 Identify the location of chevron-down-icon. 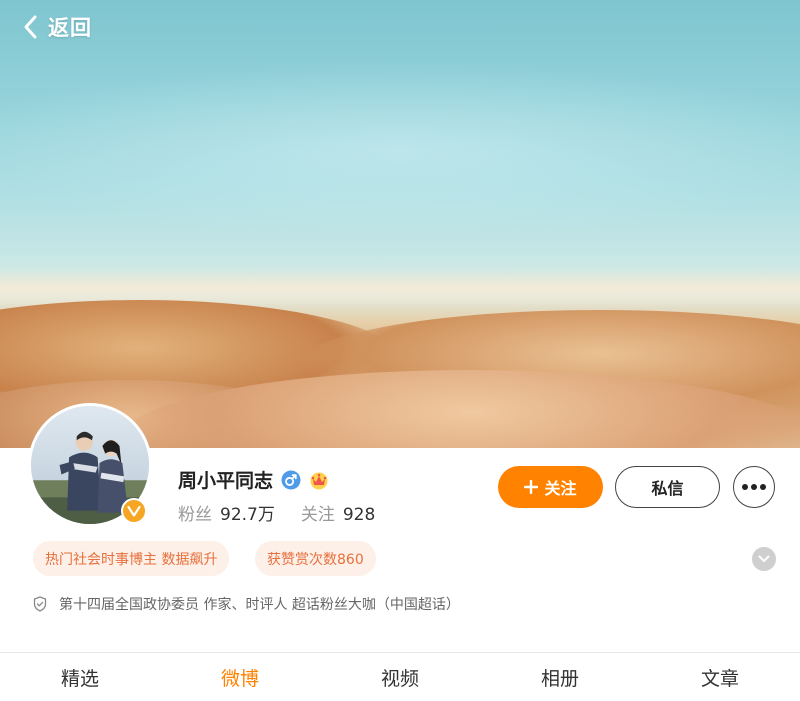
(764, 558).